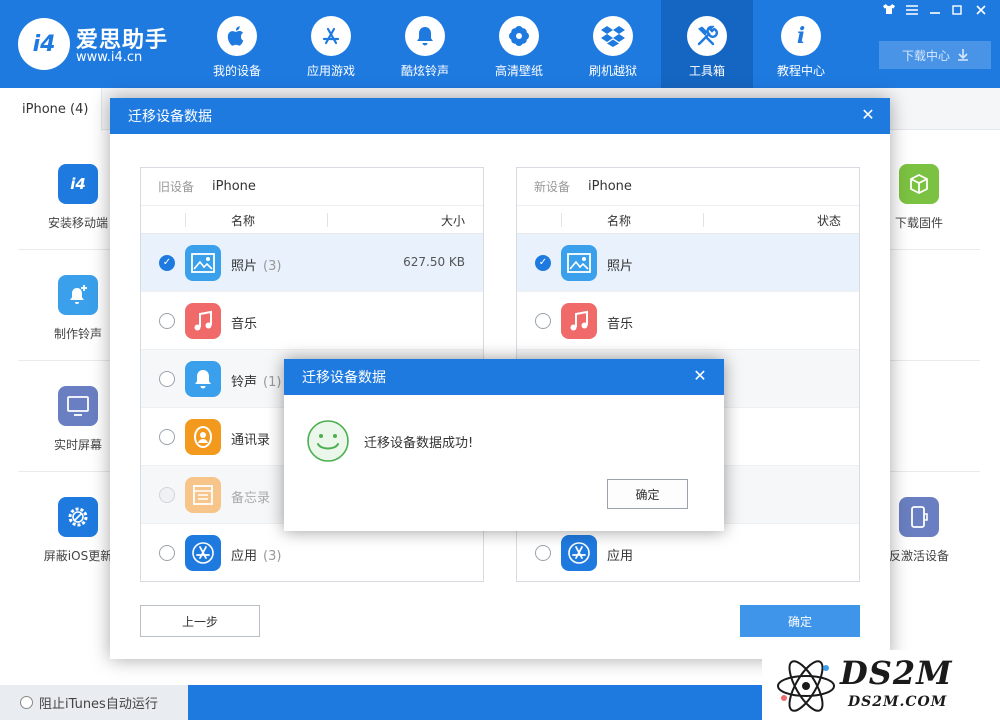 Image resolution: width=1000 pixels, height=720 pixels. What do you see at coordinates (919, 517) in the screenshot?
I see `phone-icon` at bounding box center [919, 517].